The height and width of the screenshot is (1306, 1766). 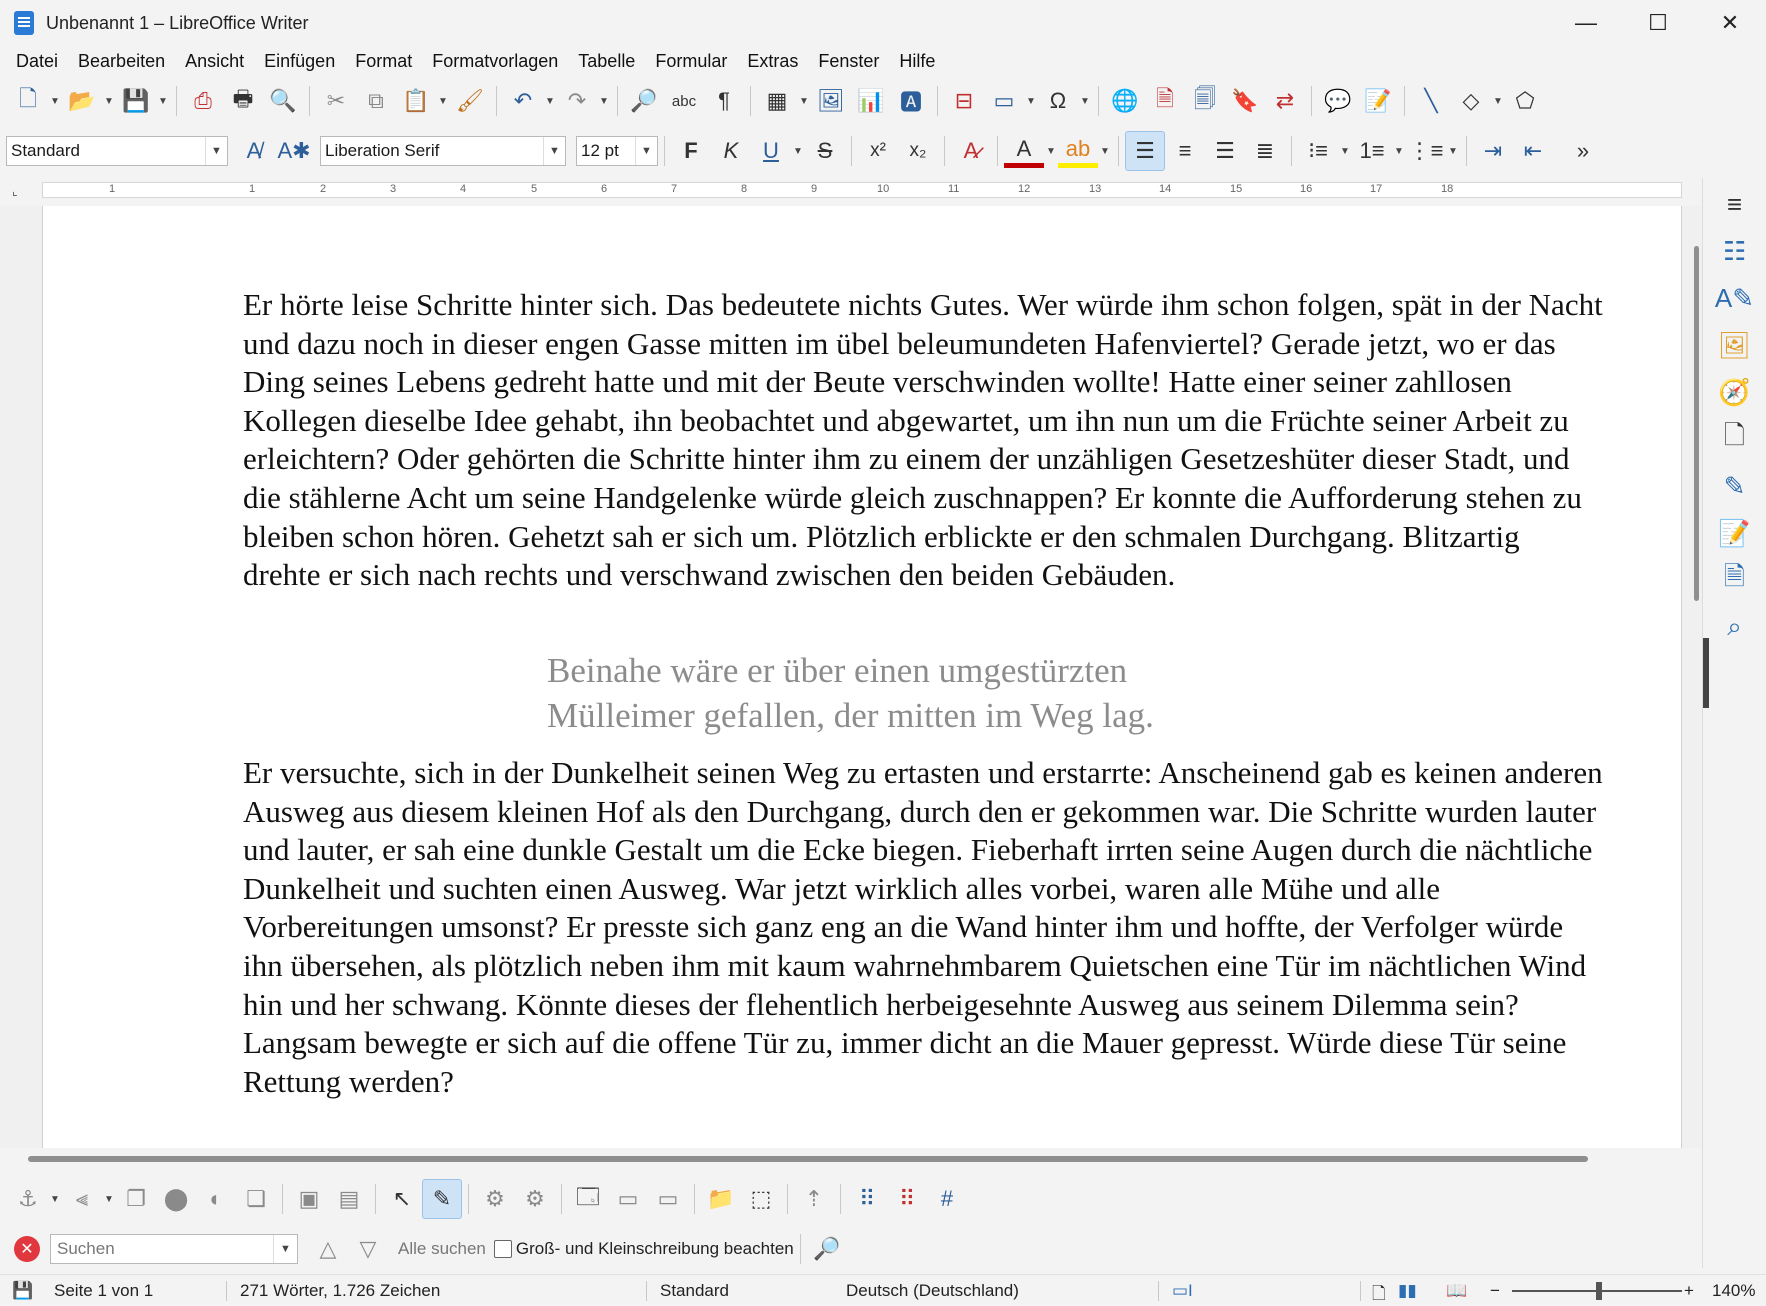 What do you see at coordinates (814, 1199) in the screenshot?
I see `extrusion-icon: ⇡` at bounding box center [814, 1199].